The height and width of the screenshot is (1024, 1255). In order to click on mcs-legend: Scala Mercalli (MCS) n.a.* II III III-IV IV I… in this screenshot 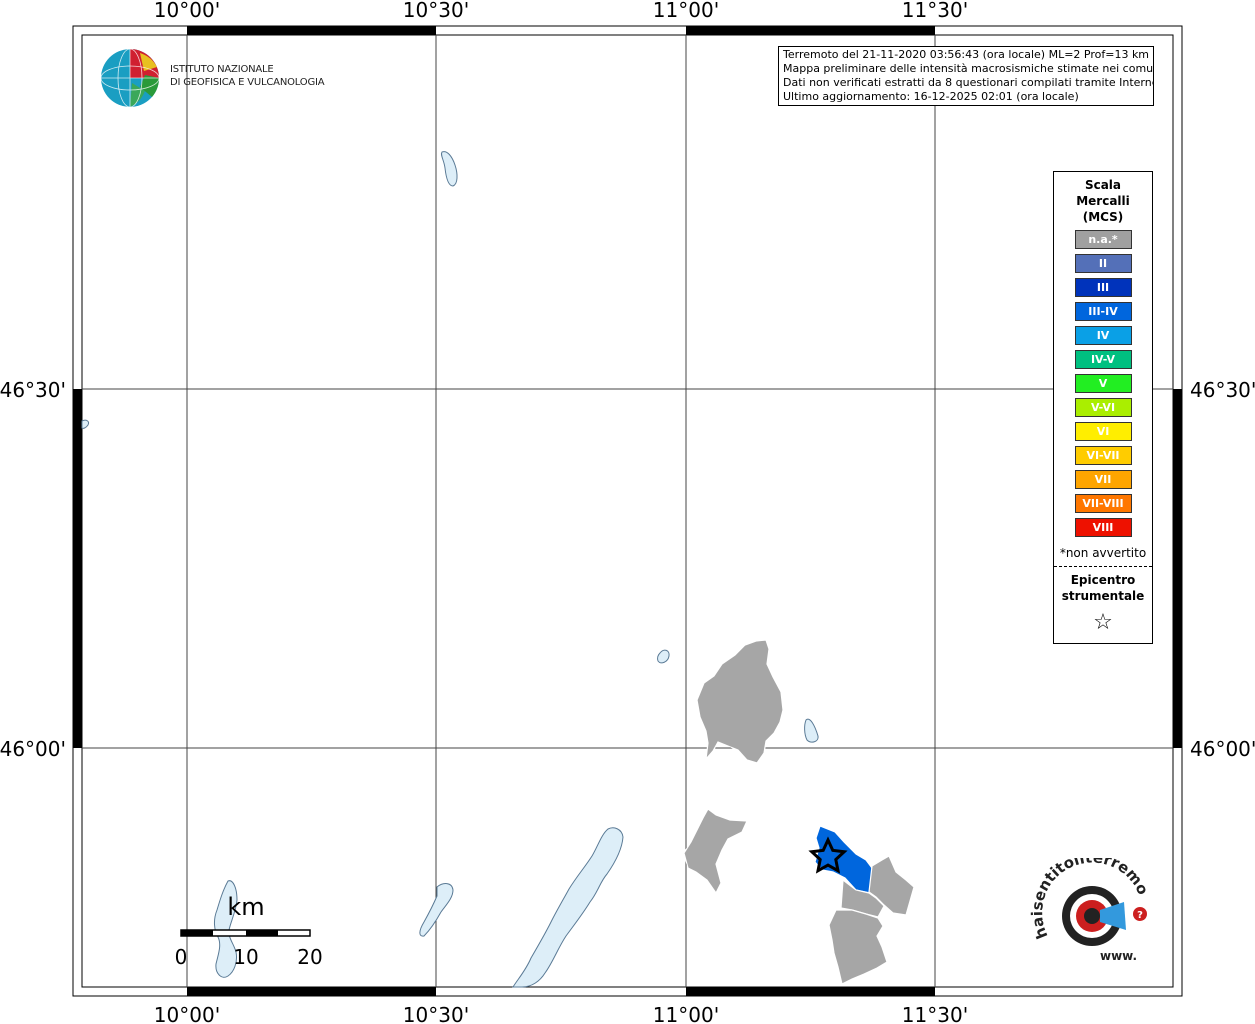, I will do `click(1103, 407)`.